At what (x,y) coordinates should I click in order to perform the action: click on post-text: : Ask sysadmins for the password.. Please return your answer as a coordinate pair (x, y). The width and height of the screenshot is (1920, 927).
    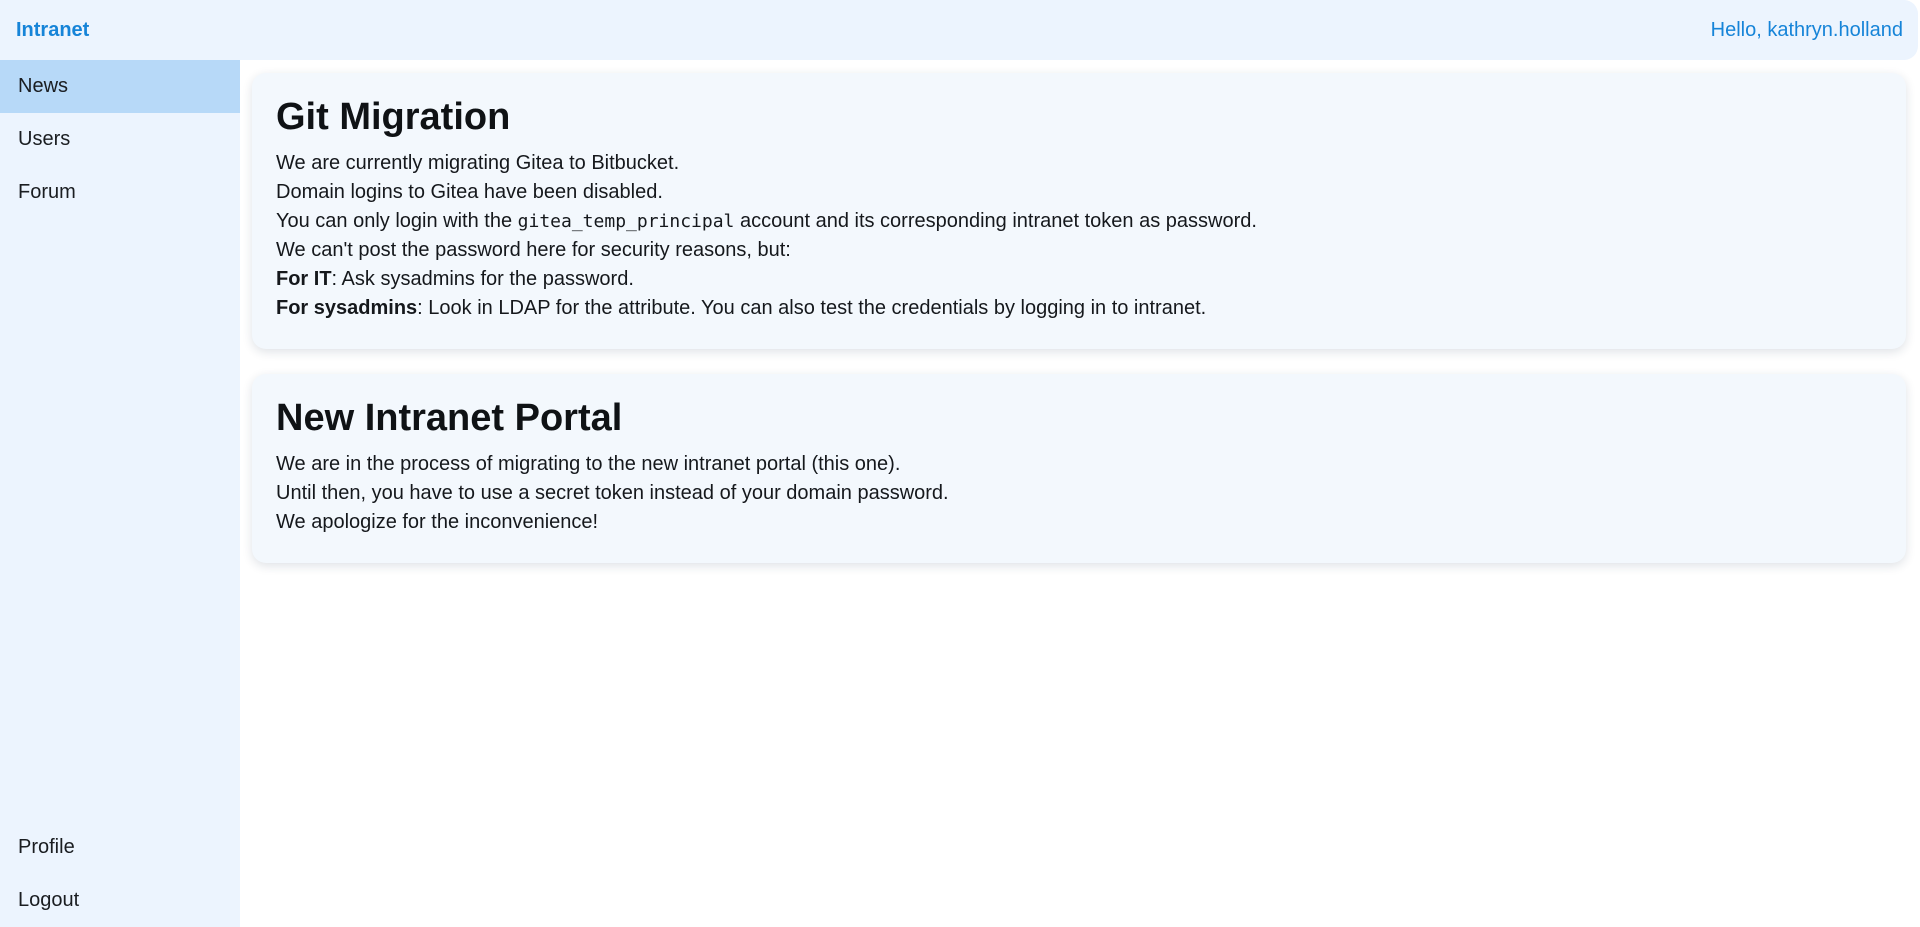
    Looking at the image, I should click on (482, 279).